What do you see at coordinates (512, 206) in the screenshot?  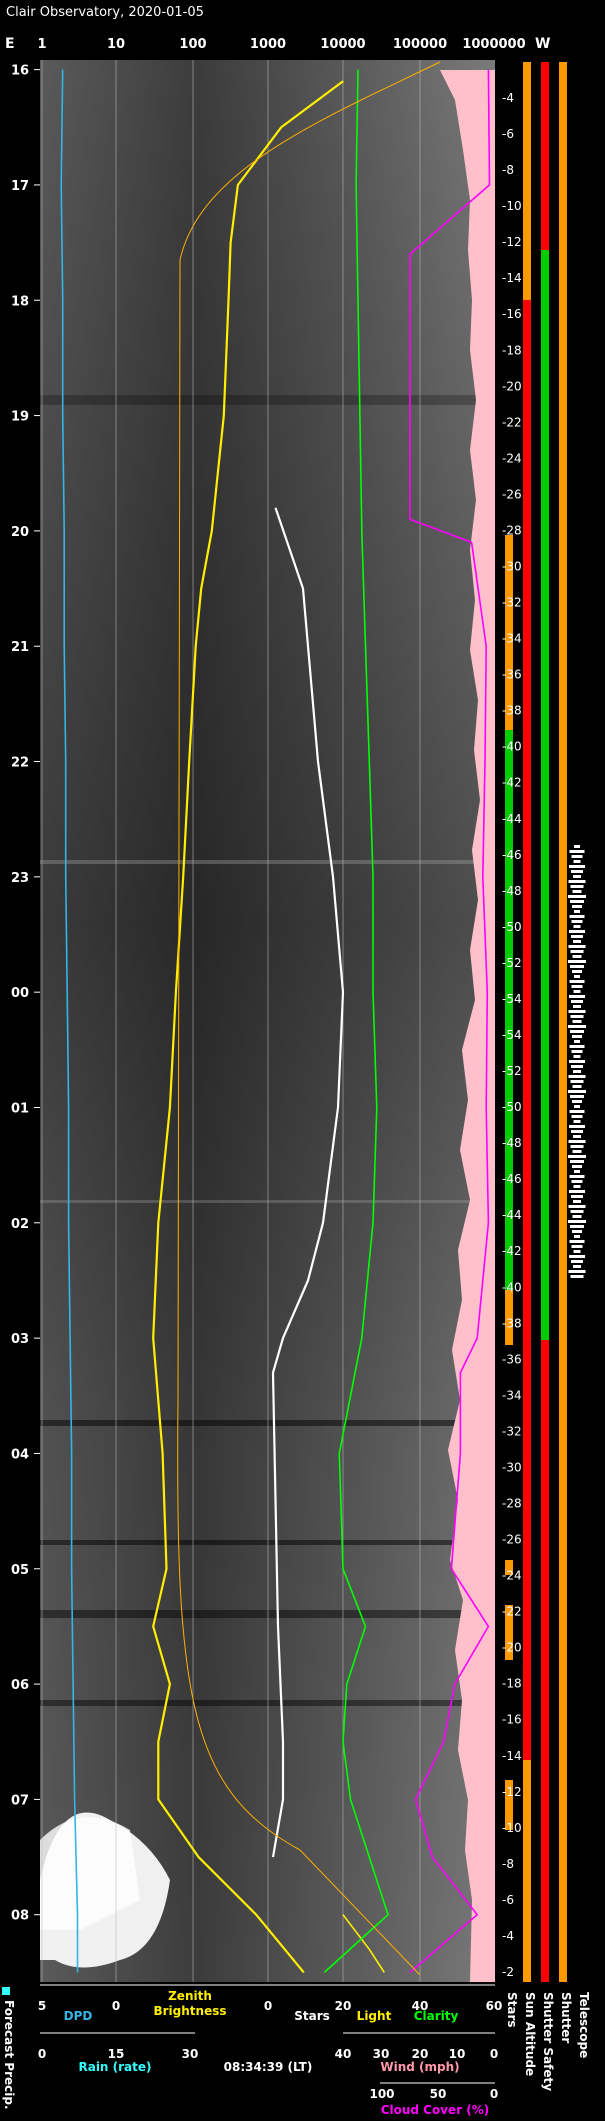 I see `sun-altitude-label: -10` at bounding box center [512, 206].